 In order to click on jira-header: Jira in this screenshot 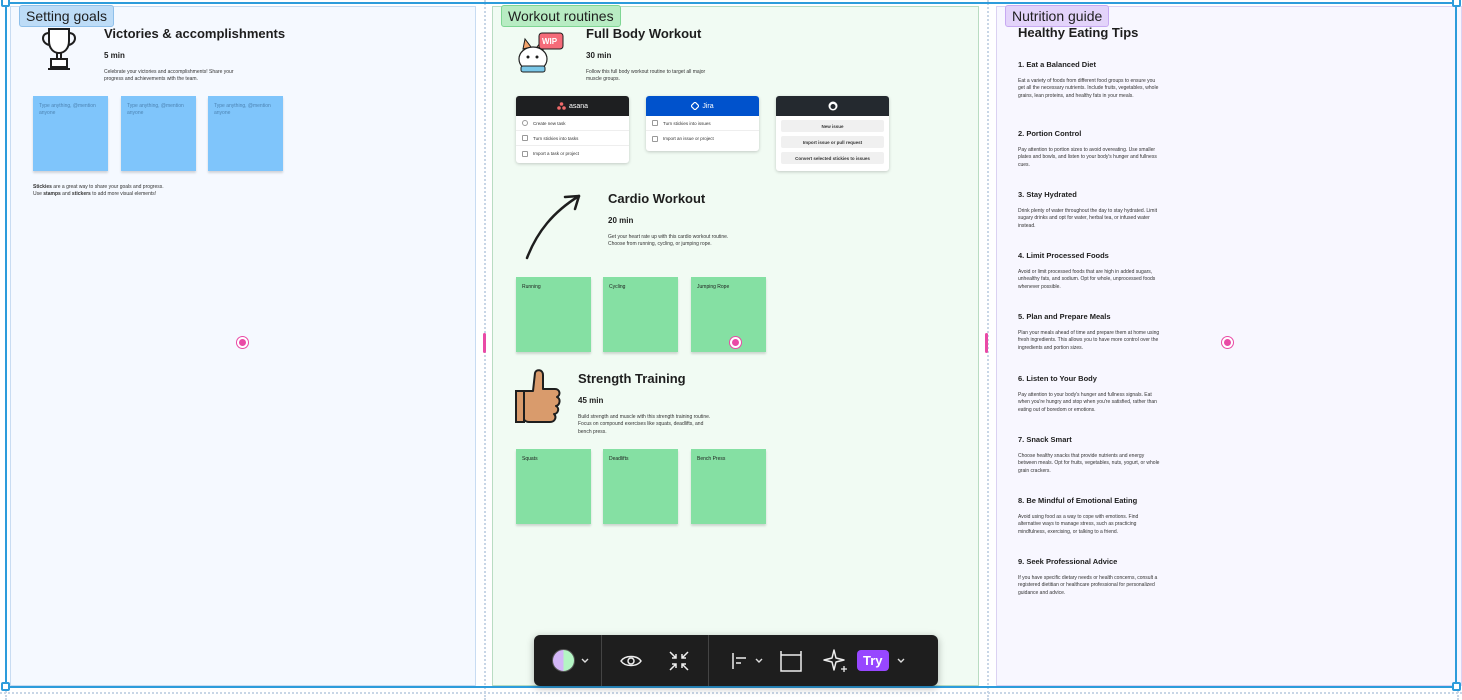, I will do `click(702, 106)`.